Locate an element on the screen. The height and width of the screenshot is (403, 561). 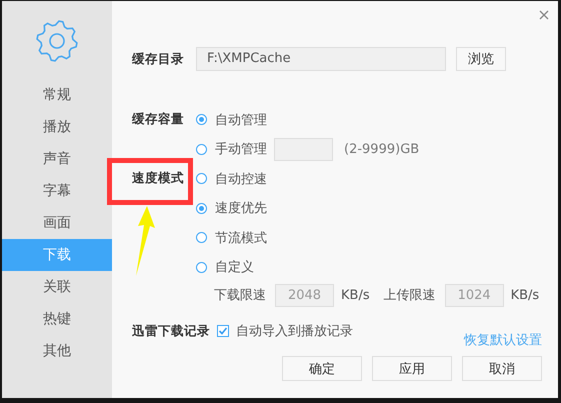
range-hint: (2-9999)GB is located at coordinates (382, 149).